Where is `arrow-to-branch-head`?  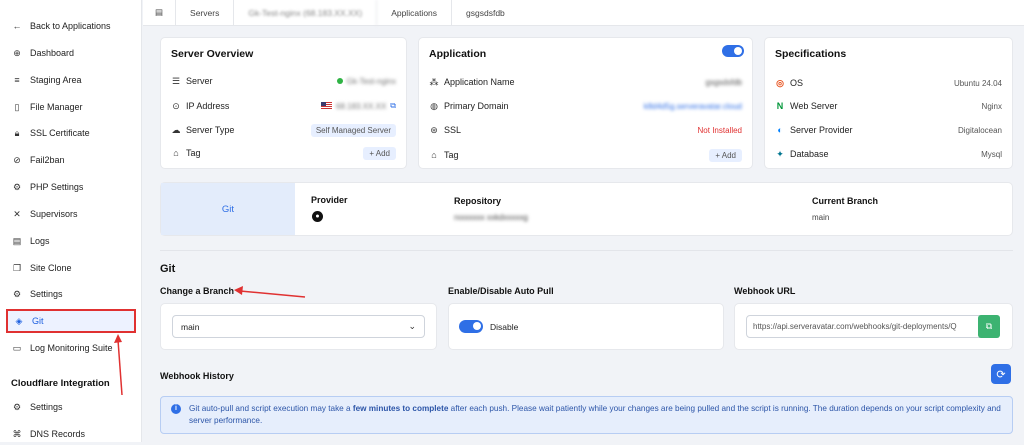 arrow-to-branch-head is located at coordinates (238, 290).